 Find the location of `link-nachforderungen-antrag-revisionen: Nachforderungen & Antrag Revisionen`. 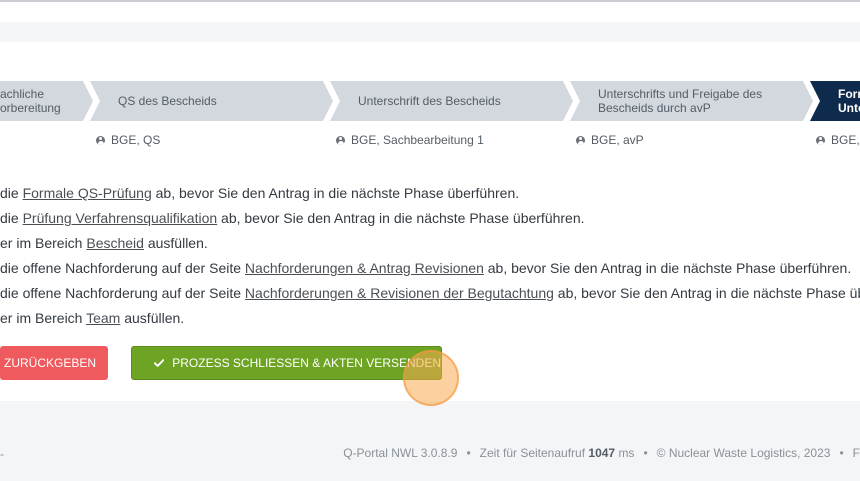

link-nachforderungen-antrag-revisionen: Nachforderungen & Antrag Revisionen is located at coordinates (364, 268).